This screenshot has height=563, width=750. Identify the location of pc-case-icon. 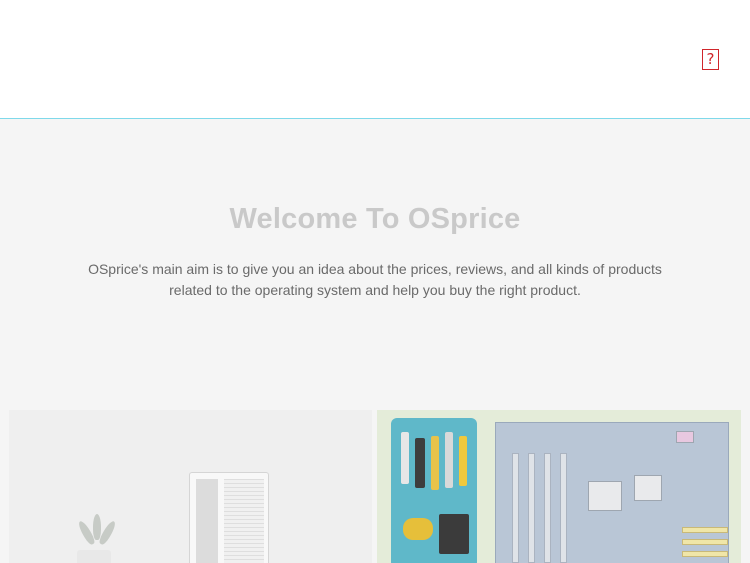
(229, 517).